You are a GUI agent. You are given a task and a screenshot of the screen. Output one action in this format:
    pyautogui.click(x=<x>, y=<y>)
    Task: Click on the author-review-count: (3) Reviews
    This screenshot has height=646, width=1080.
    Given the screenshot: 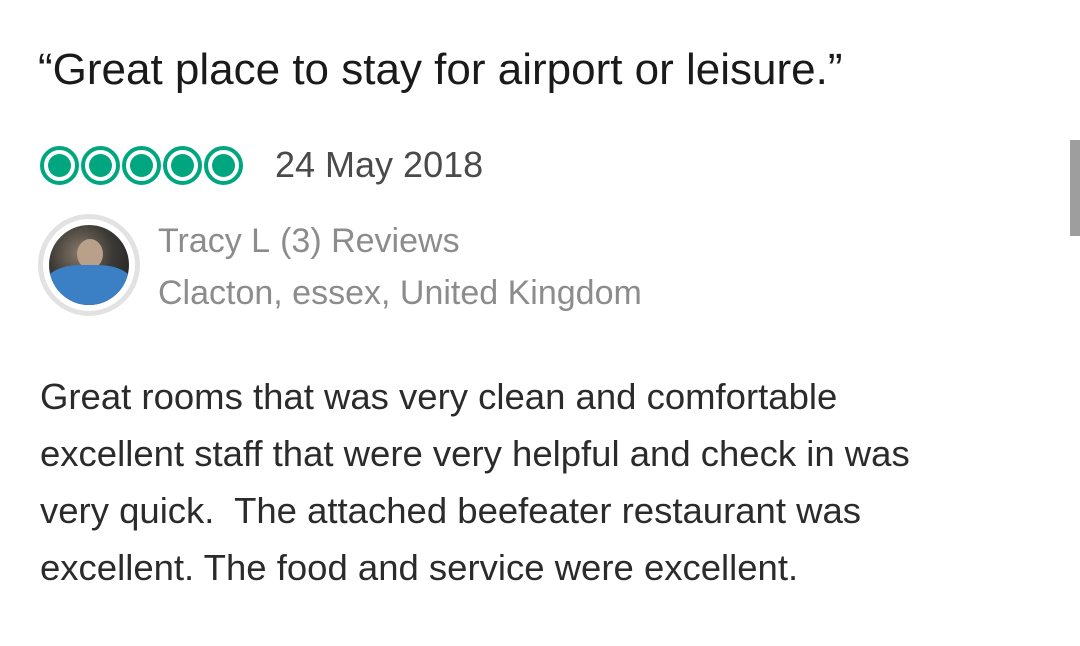 What is the action you would take?
    pyautogui.click(x=369, y=241)
    